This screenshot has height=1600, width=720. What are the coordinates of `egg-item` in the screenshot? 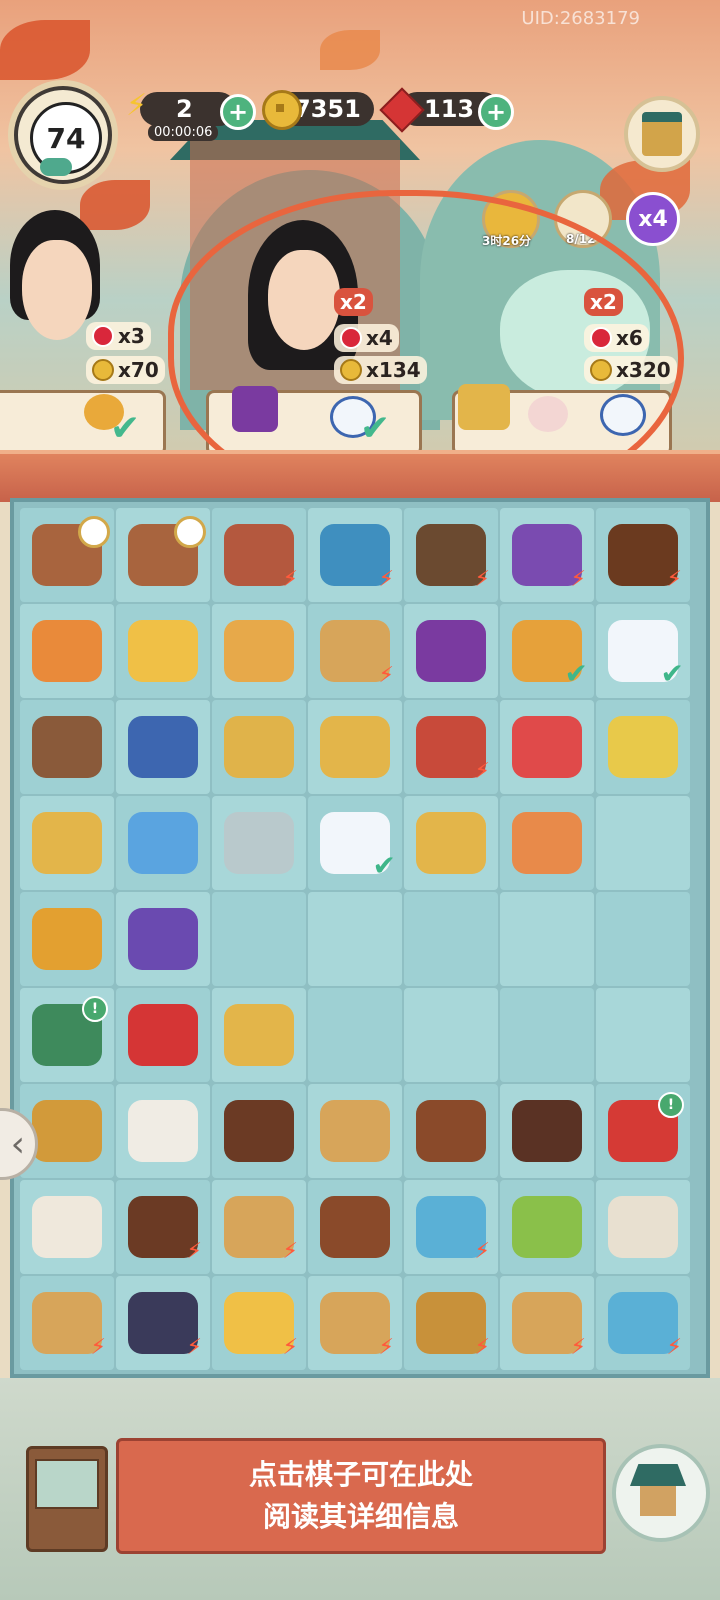 It's located at (67, 651).